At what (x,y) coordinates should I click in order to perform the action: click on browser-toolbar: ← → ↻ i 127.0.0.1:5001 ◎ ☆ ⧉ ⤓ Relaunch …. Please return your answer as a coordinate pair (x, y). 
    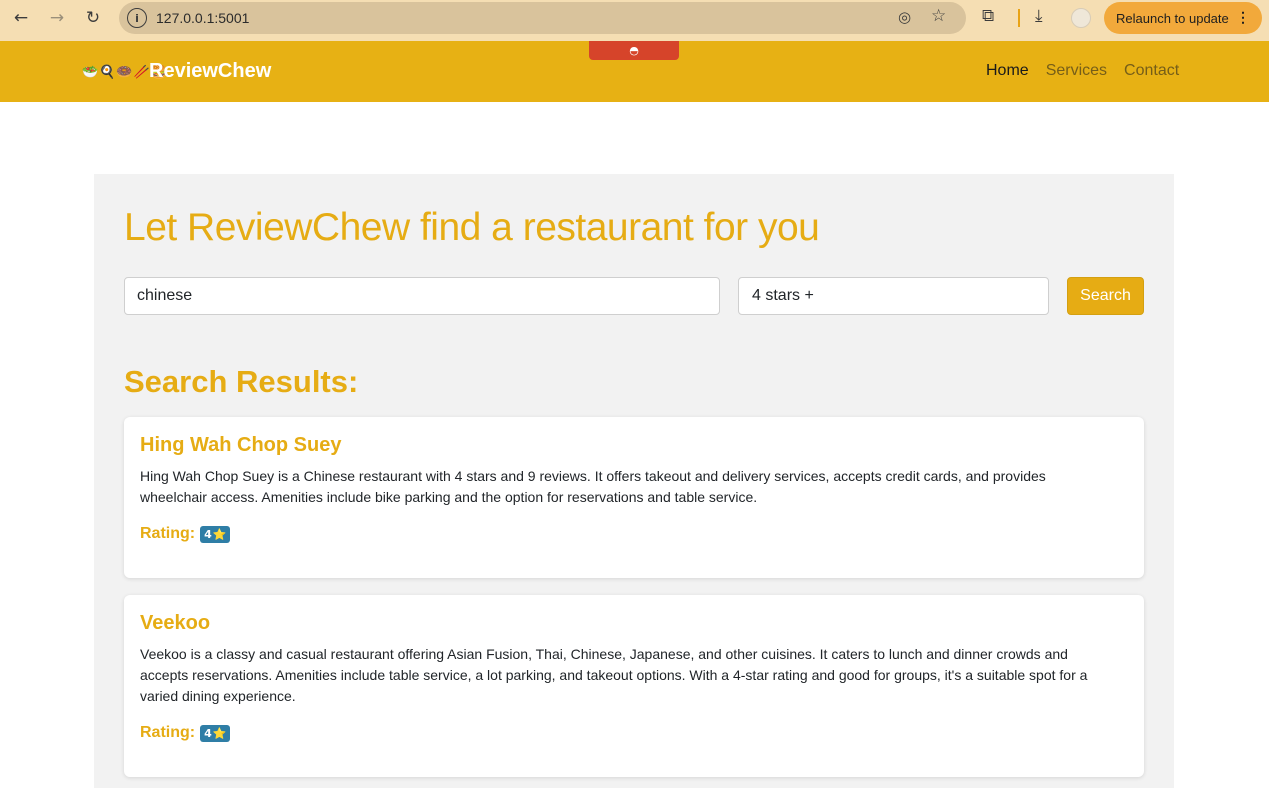
    Looking at the image, I should click on (634, 20).